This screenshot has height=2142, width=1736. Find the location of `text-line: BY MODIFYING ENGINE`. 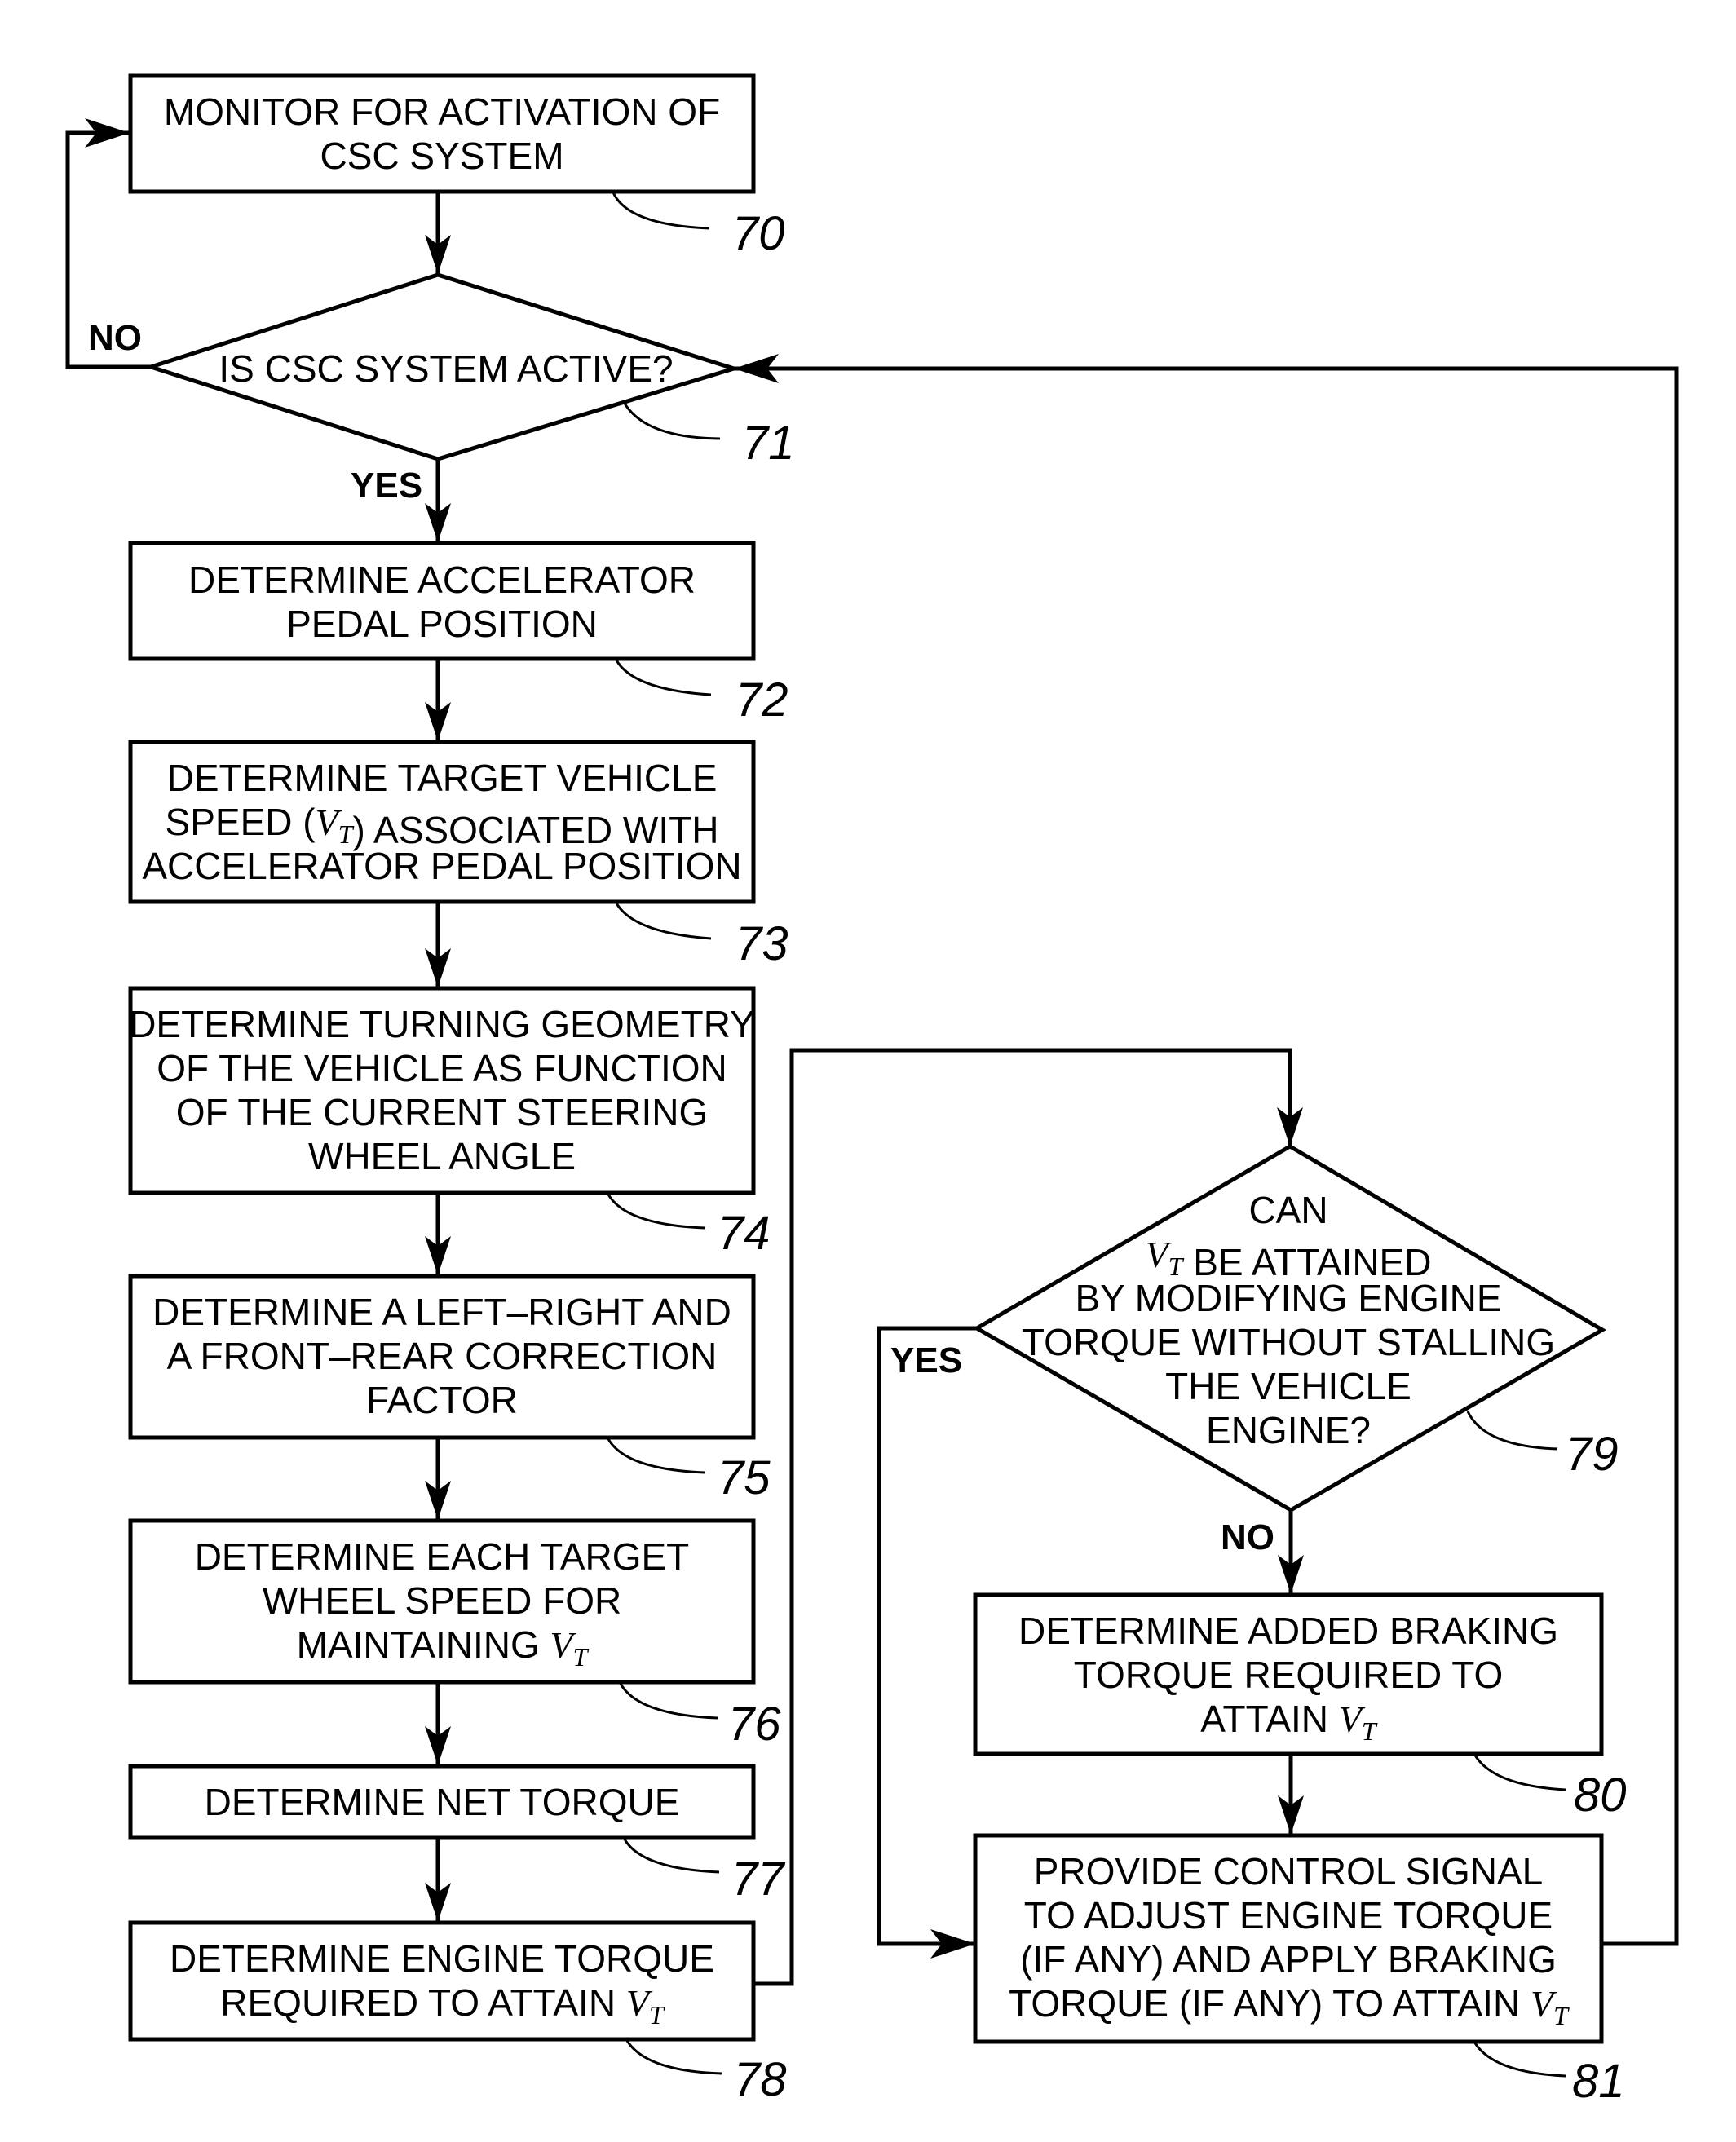

text-line: BY MODIFYING ENGINE is located at coordinates (1288, 1298).